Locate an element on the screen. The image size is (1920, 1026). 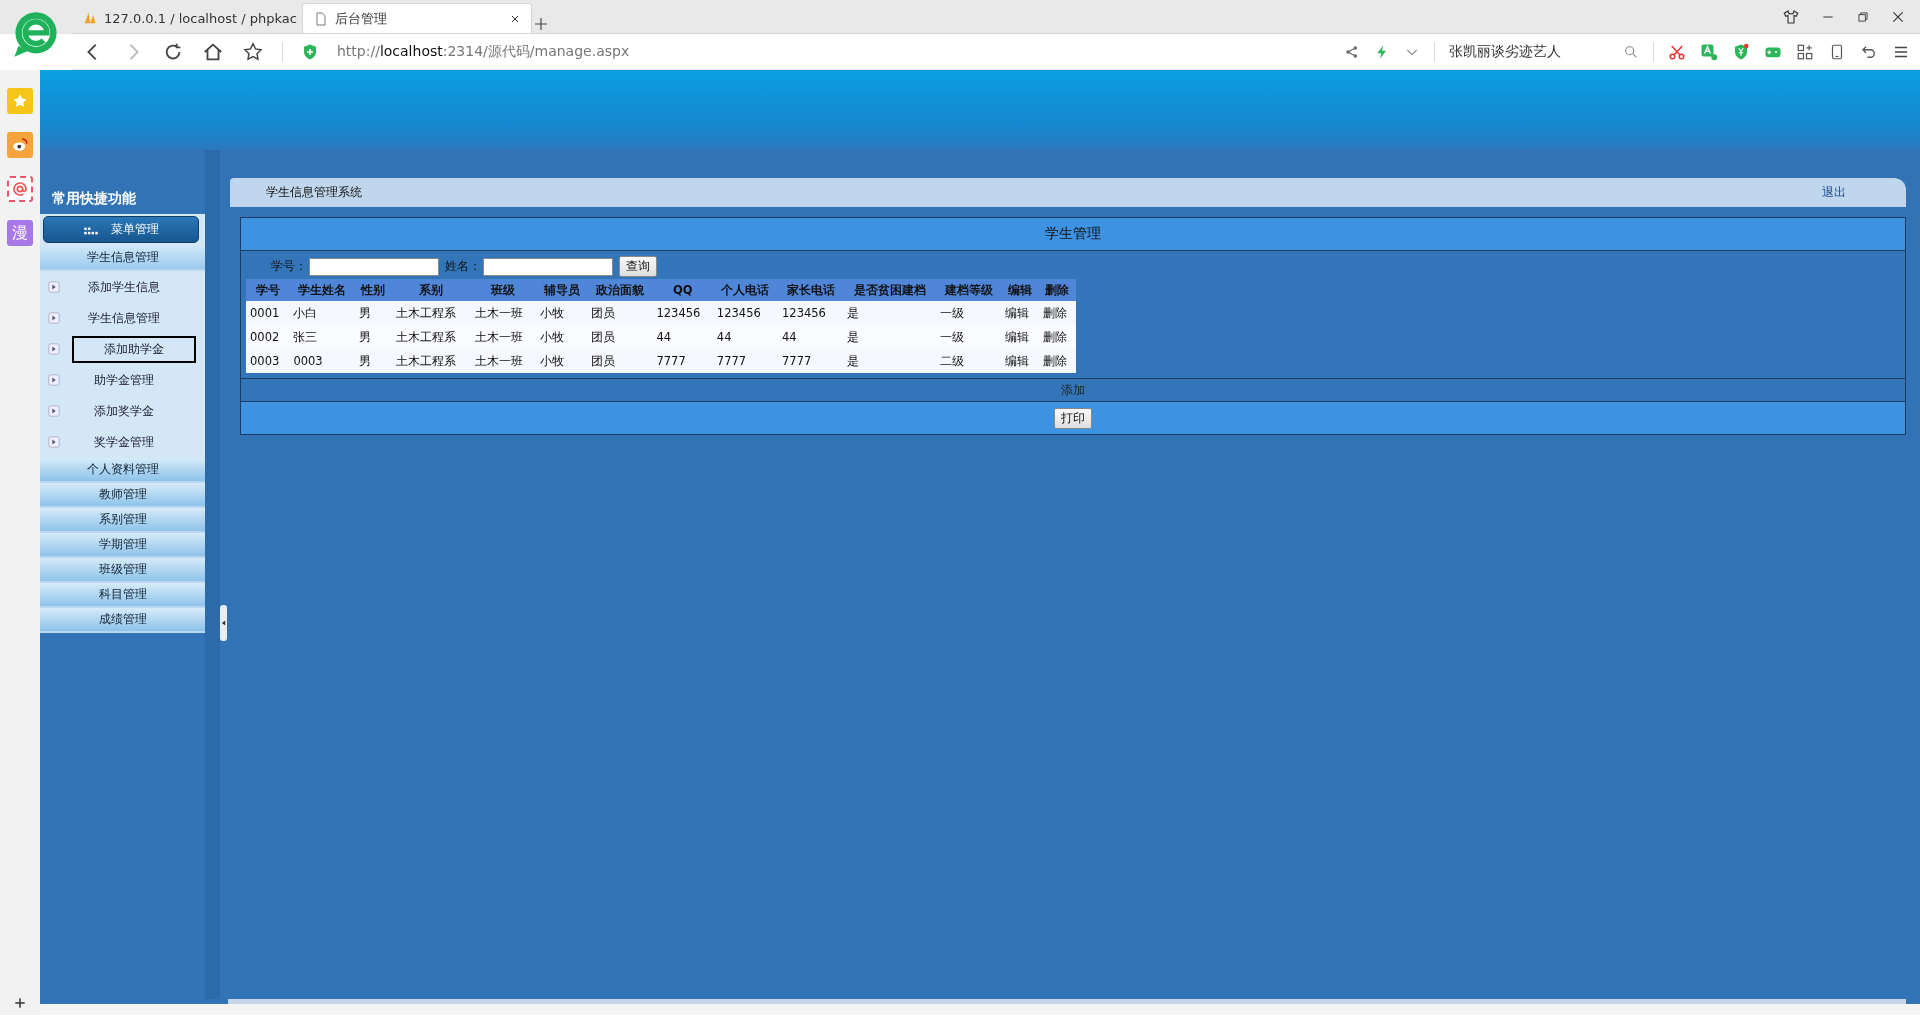
browser-tab: 后台管理 is located at coordinates (417, 18).